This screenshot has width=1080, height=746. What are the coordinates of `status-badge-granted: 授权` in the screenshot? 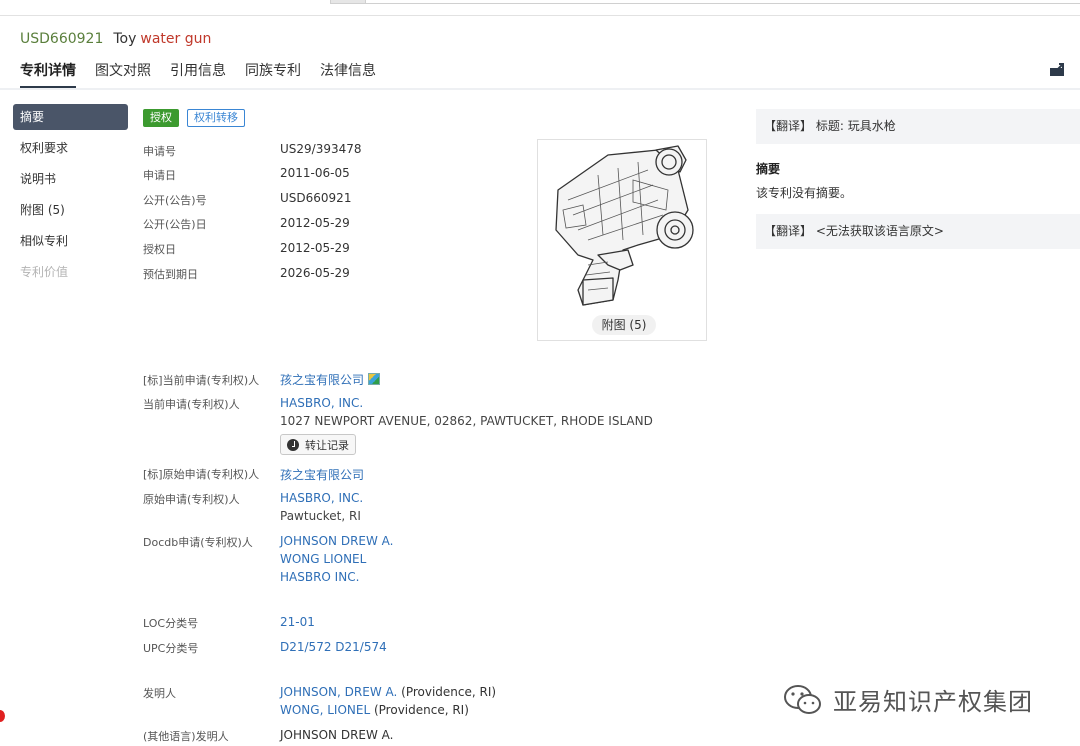 It's located at (161, 118).